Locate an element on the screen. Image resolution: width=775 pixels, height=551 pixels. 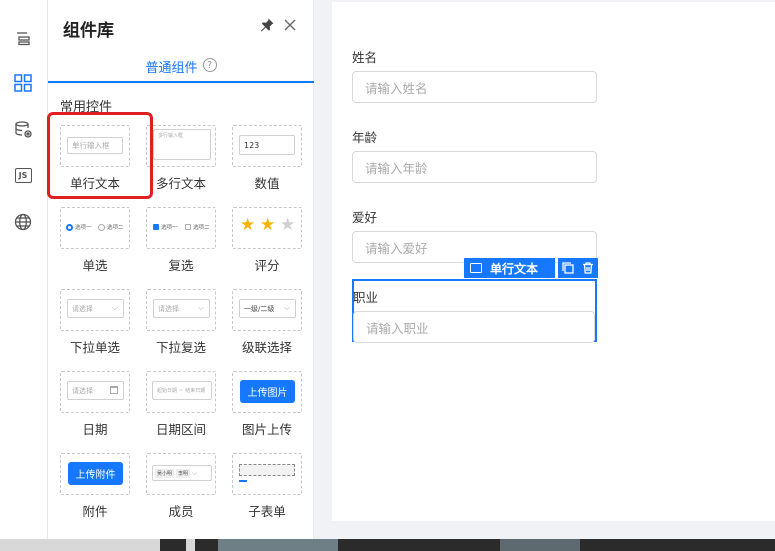
component-image-upload: 上传图片 图片上传 is located at coordinates (269, 409).